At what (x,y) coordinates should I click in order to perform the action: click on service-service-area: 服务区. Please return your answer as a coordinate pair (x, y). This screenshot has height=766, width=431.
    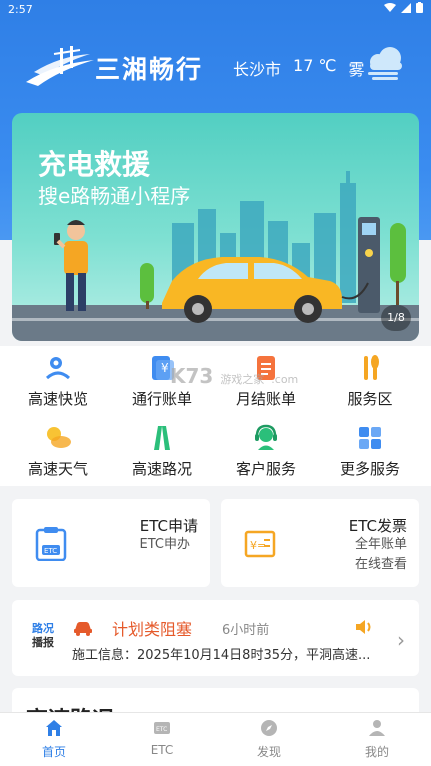
    Looking at the image, I should click on (370, 383).